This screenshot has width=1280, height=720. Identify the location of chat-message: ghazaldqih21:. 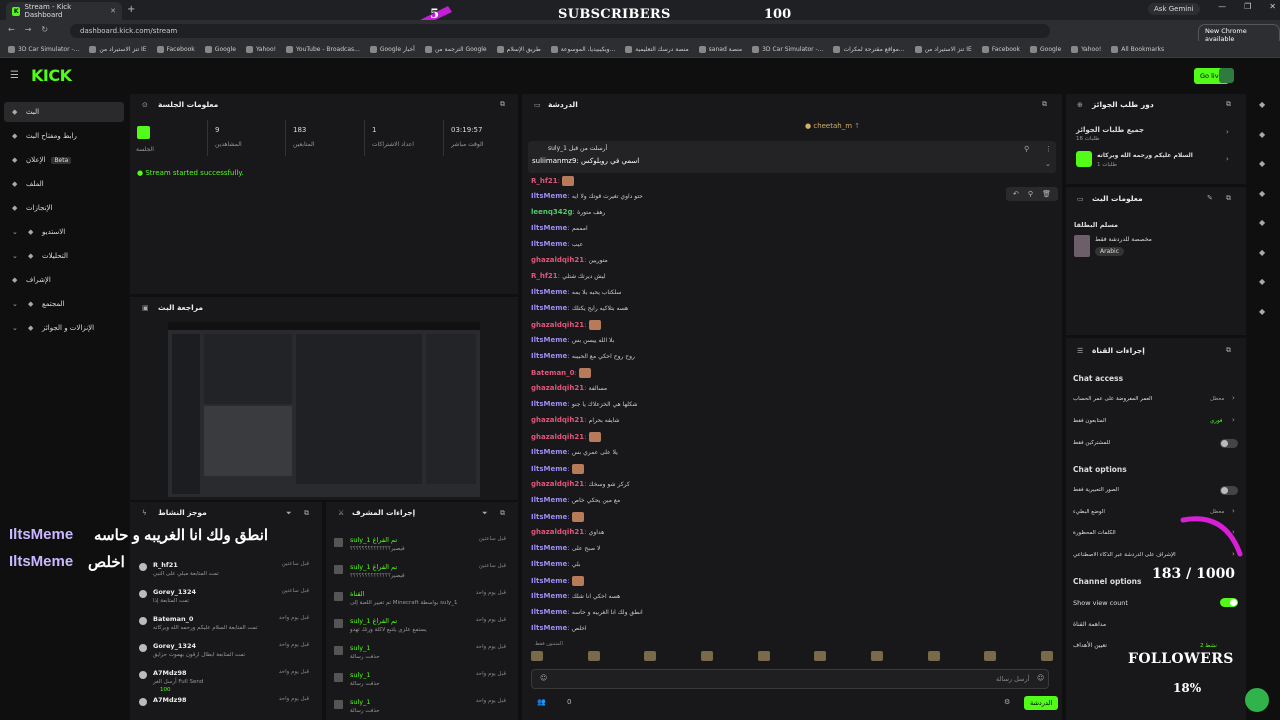
(566, 325).